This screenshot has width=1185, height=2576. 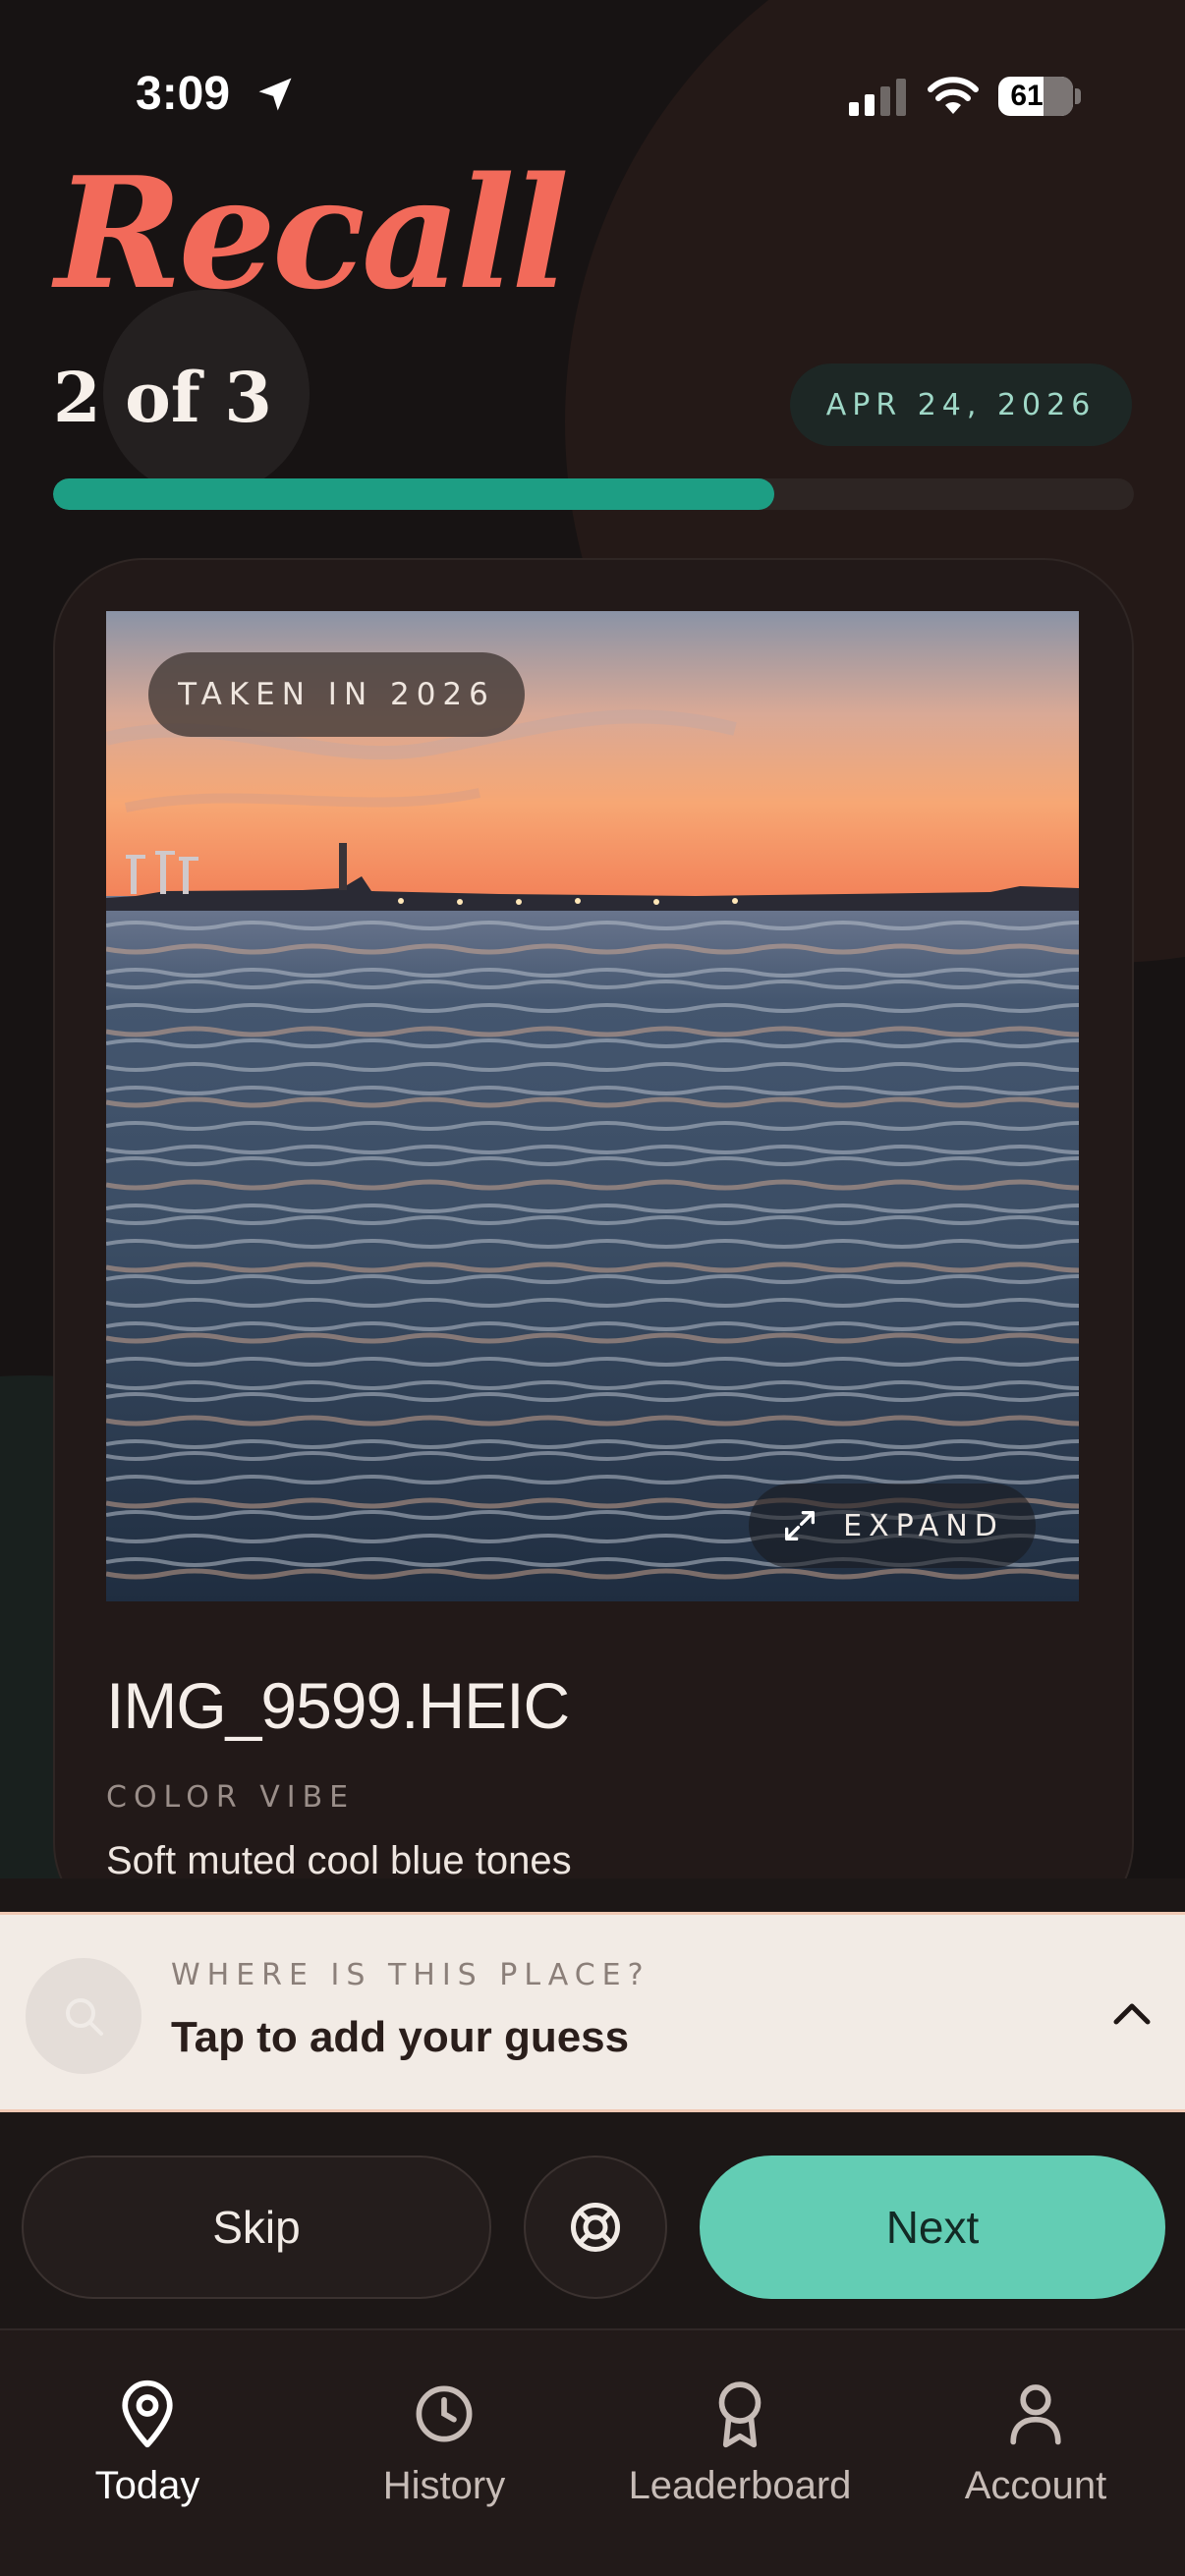 What do you see at coordinates (256, 2227) in the screenshot?
I see `skip-button: Skip` at bounding box center [256, 2227].